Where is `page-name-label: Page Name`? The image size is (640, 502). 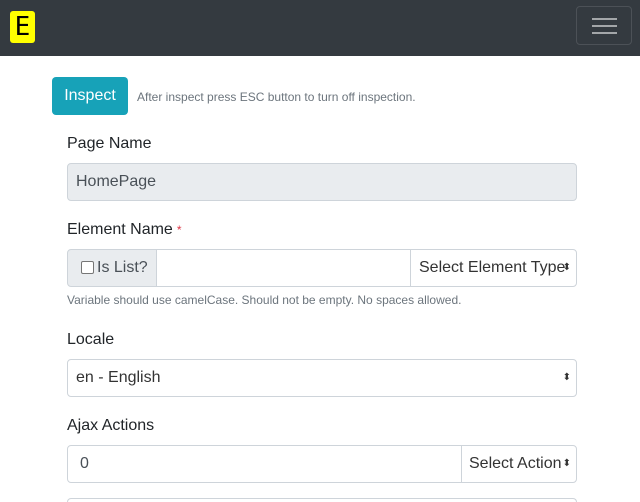 page-name-label: Page Name is located at coordinates (109, 143).